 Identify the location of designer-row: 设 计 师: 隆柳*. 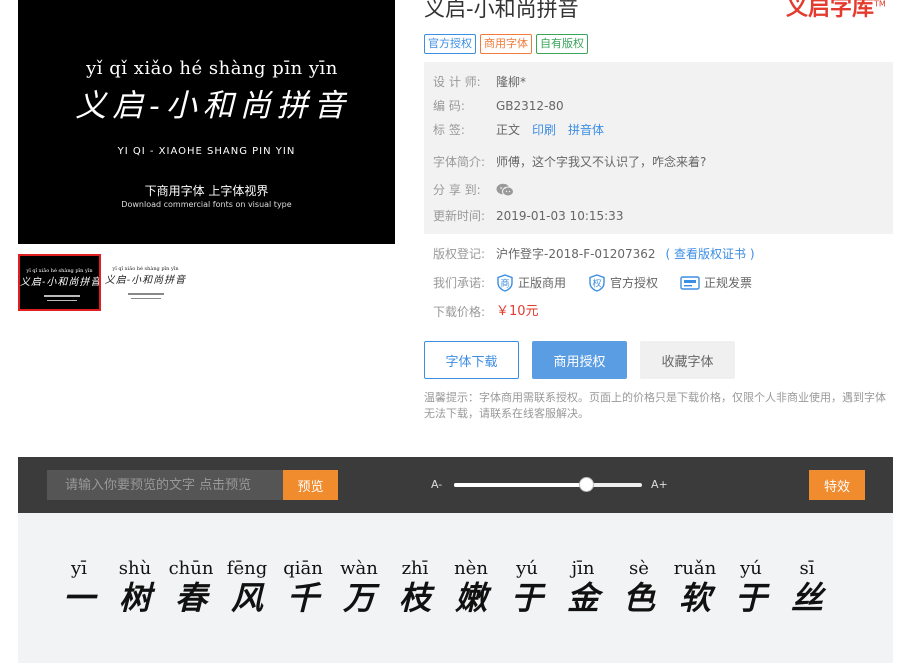
(479, 82).